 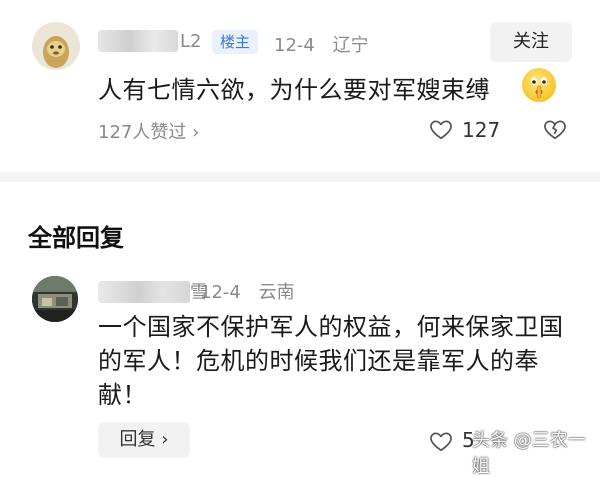 I want to click on reply-button: 回复 ›, so click(x=144, y=440).